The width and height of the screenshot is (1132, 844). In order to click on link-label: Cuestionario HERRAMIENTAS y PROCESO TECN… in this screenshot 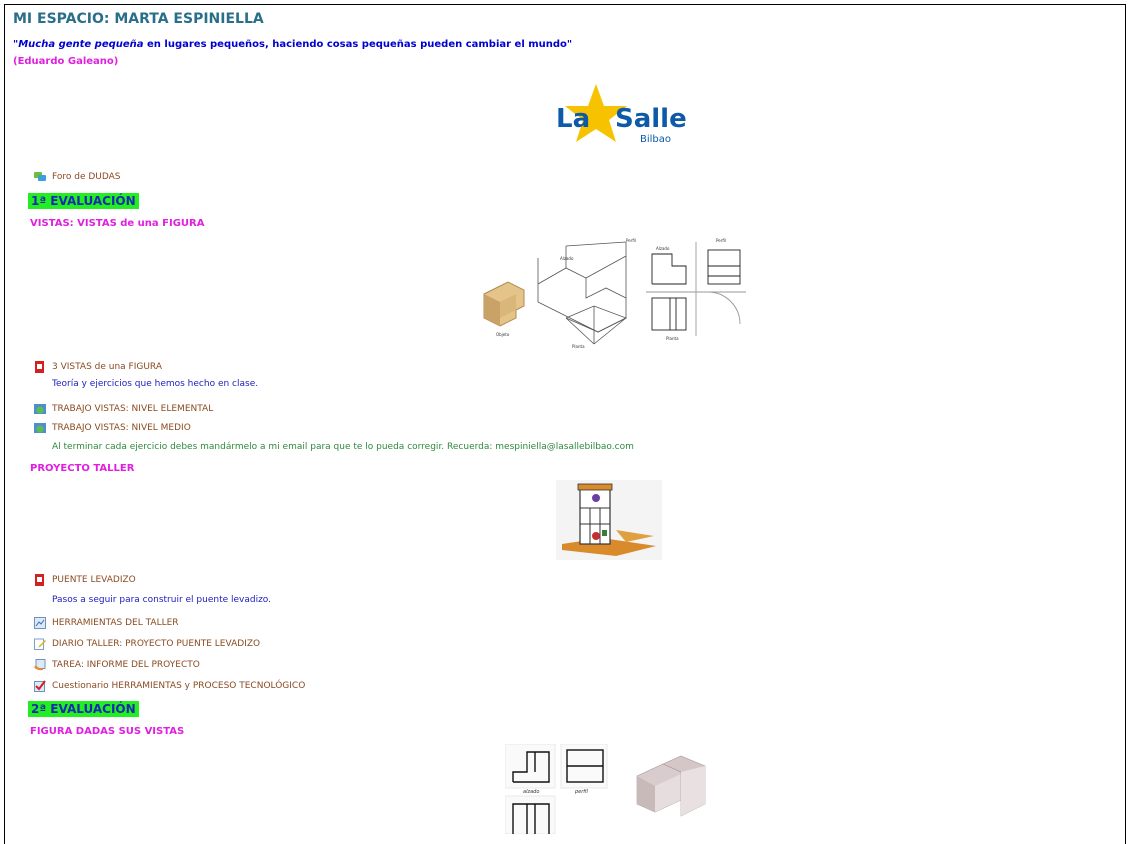, I will do `click(179, 686)`.